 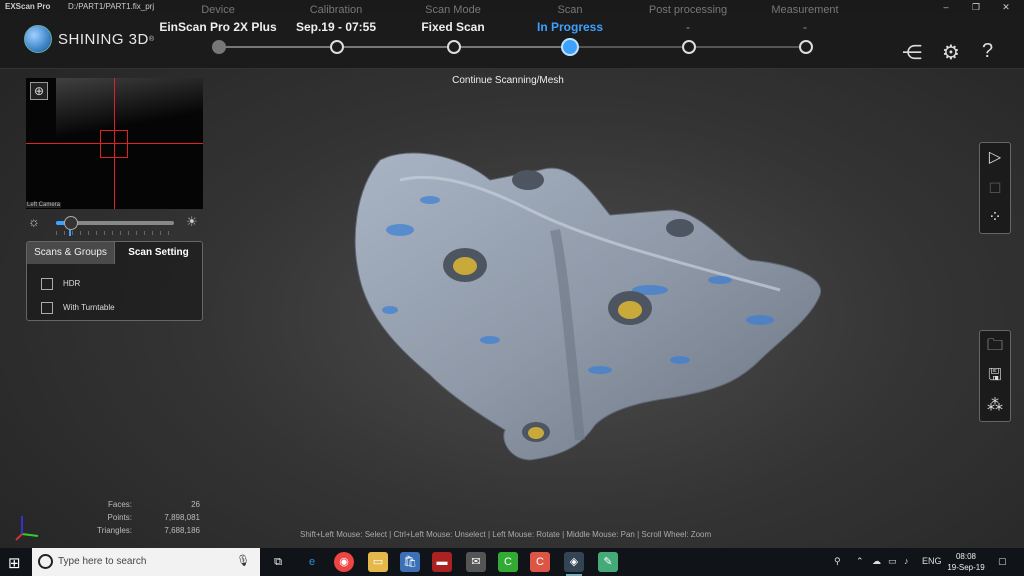 I want to click on step-measurement: Measurement -, so click(x=805, y=19).